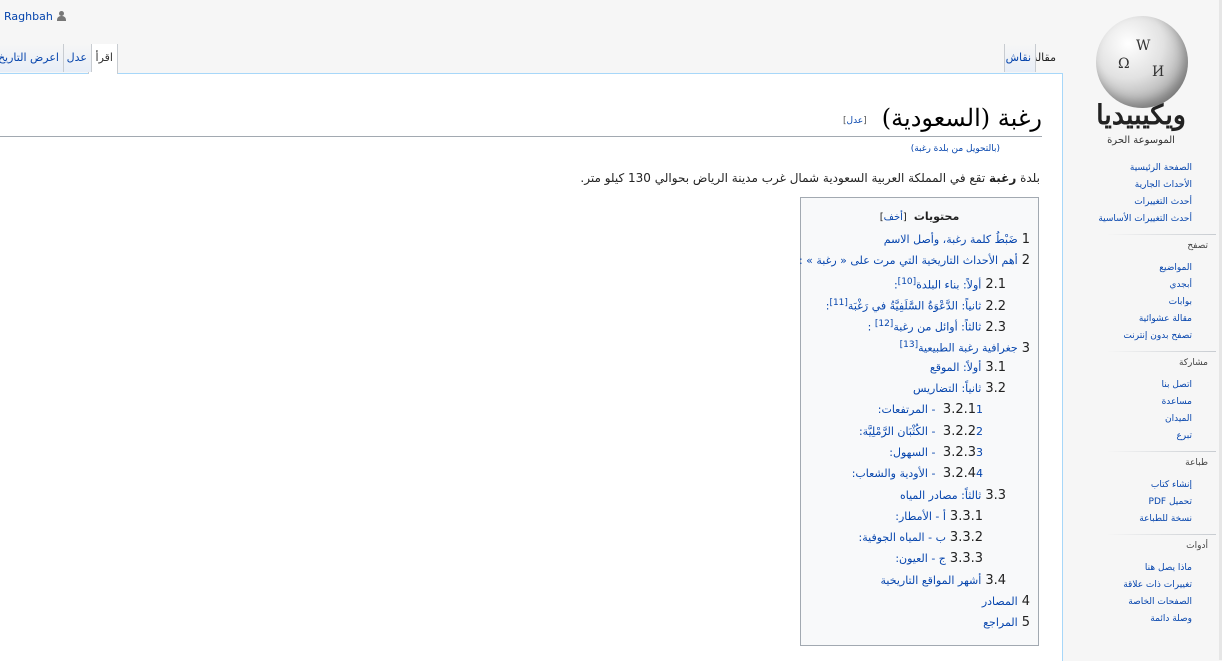  What do you see at coordinates (1146, 285) in the screenshot?
I see `sidebar-link: أبجدي` at bounding box center [1146, 285].